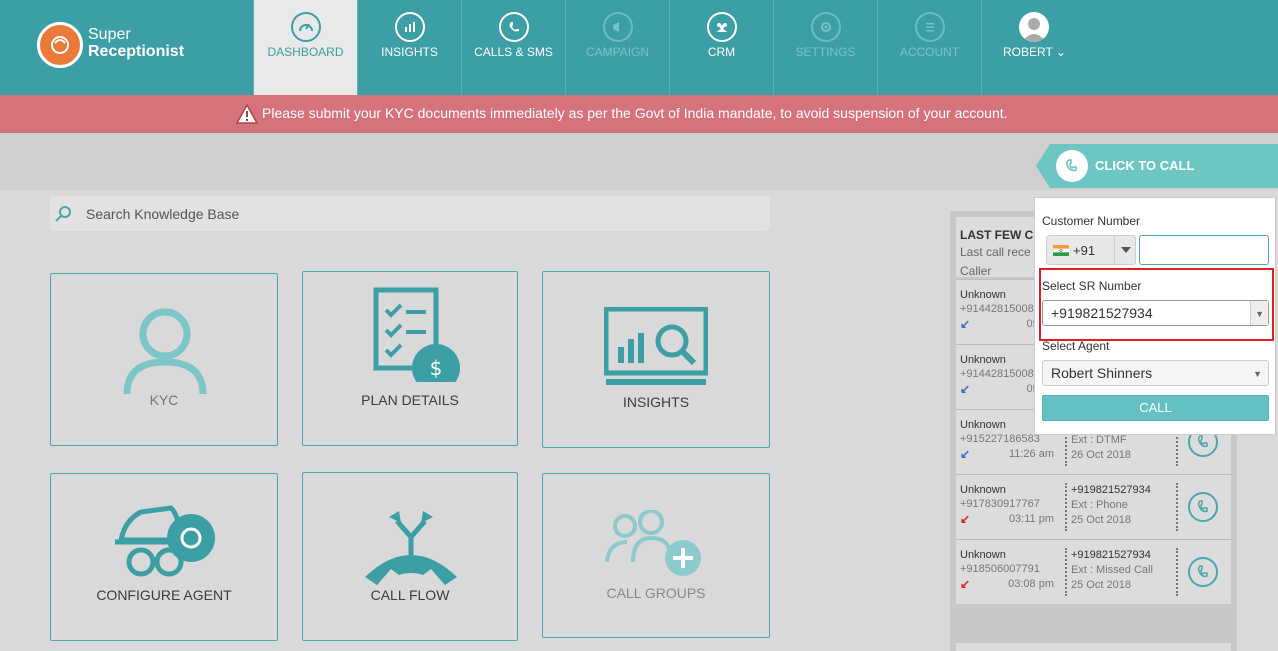 The width and height of the screenshot is (1278, 651). I want to click on recent-calls-title: LAST FEW CA, so click(1001, 235).